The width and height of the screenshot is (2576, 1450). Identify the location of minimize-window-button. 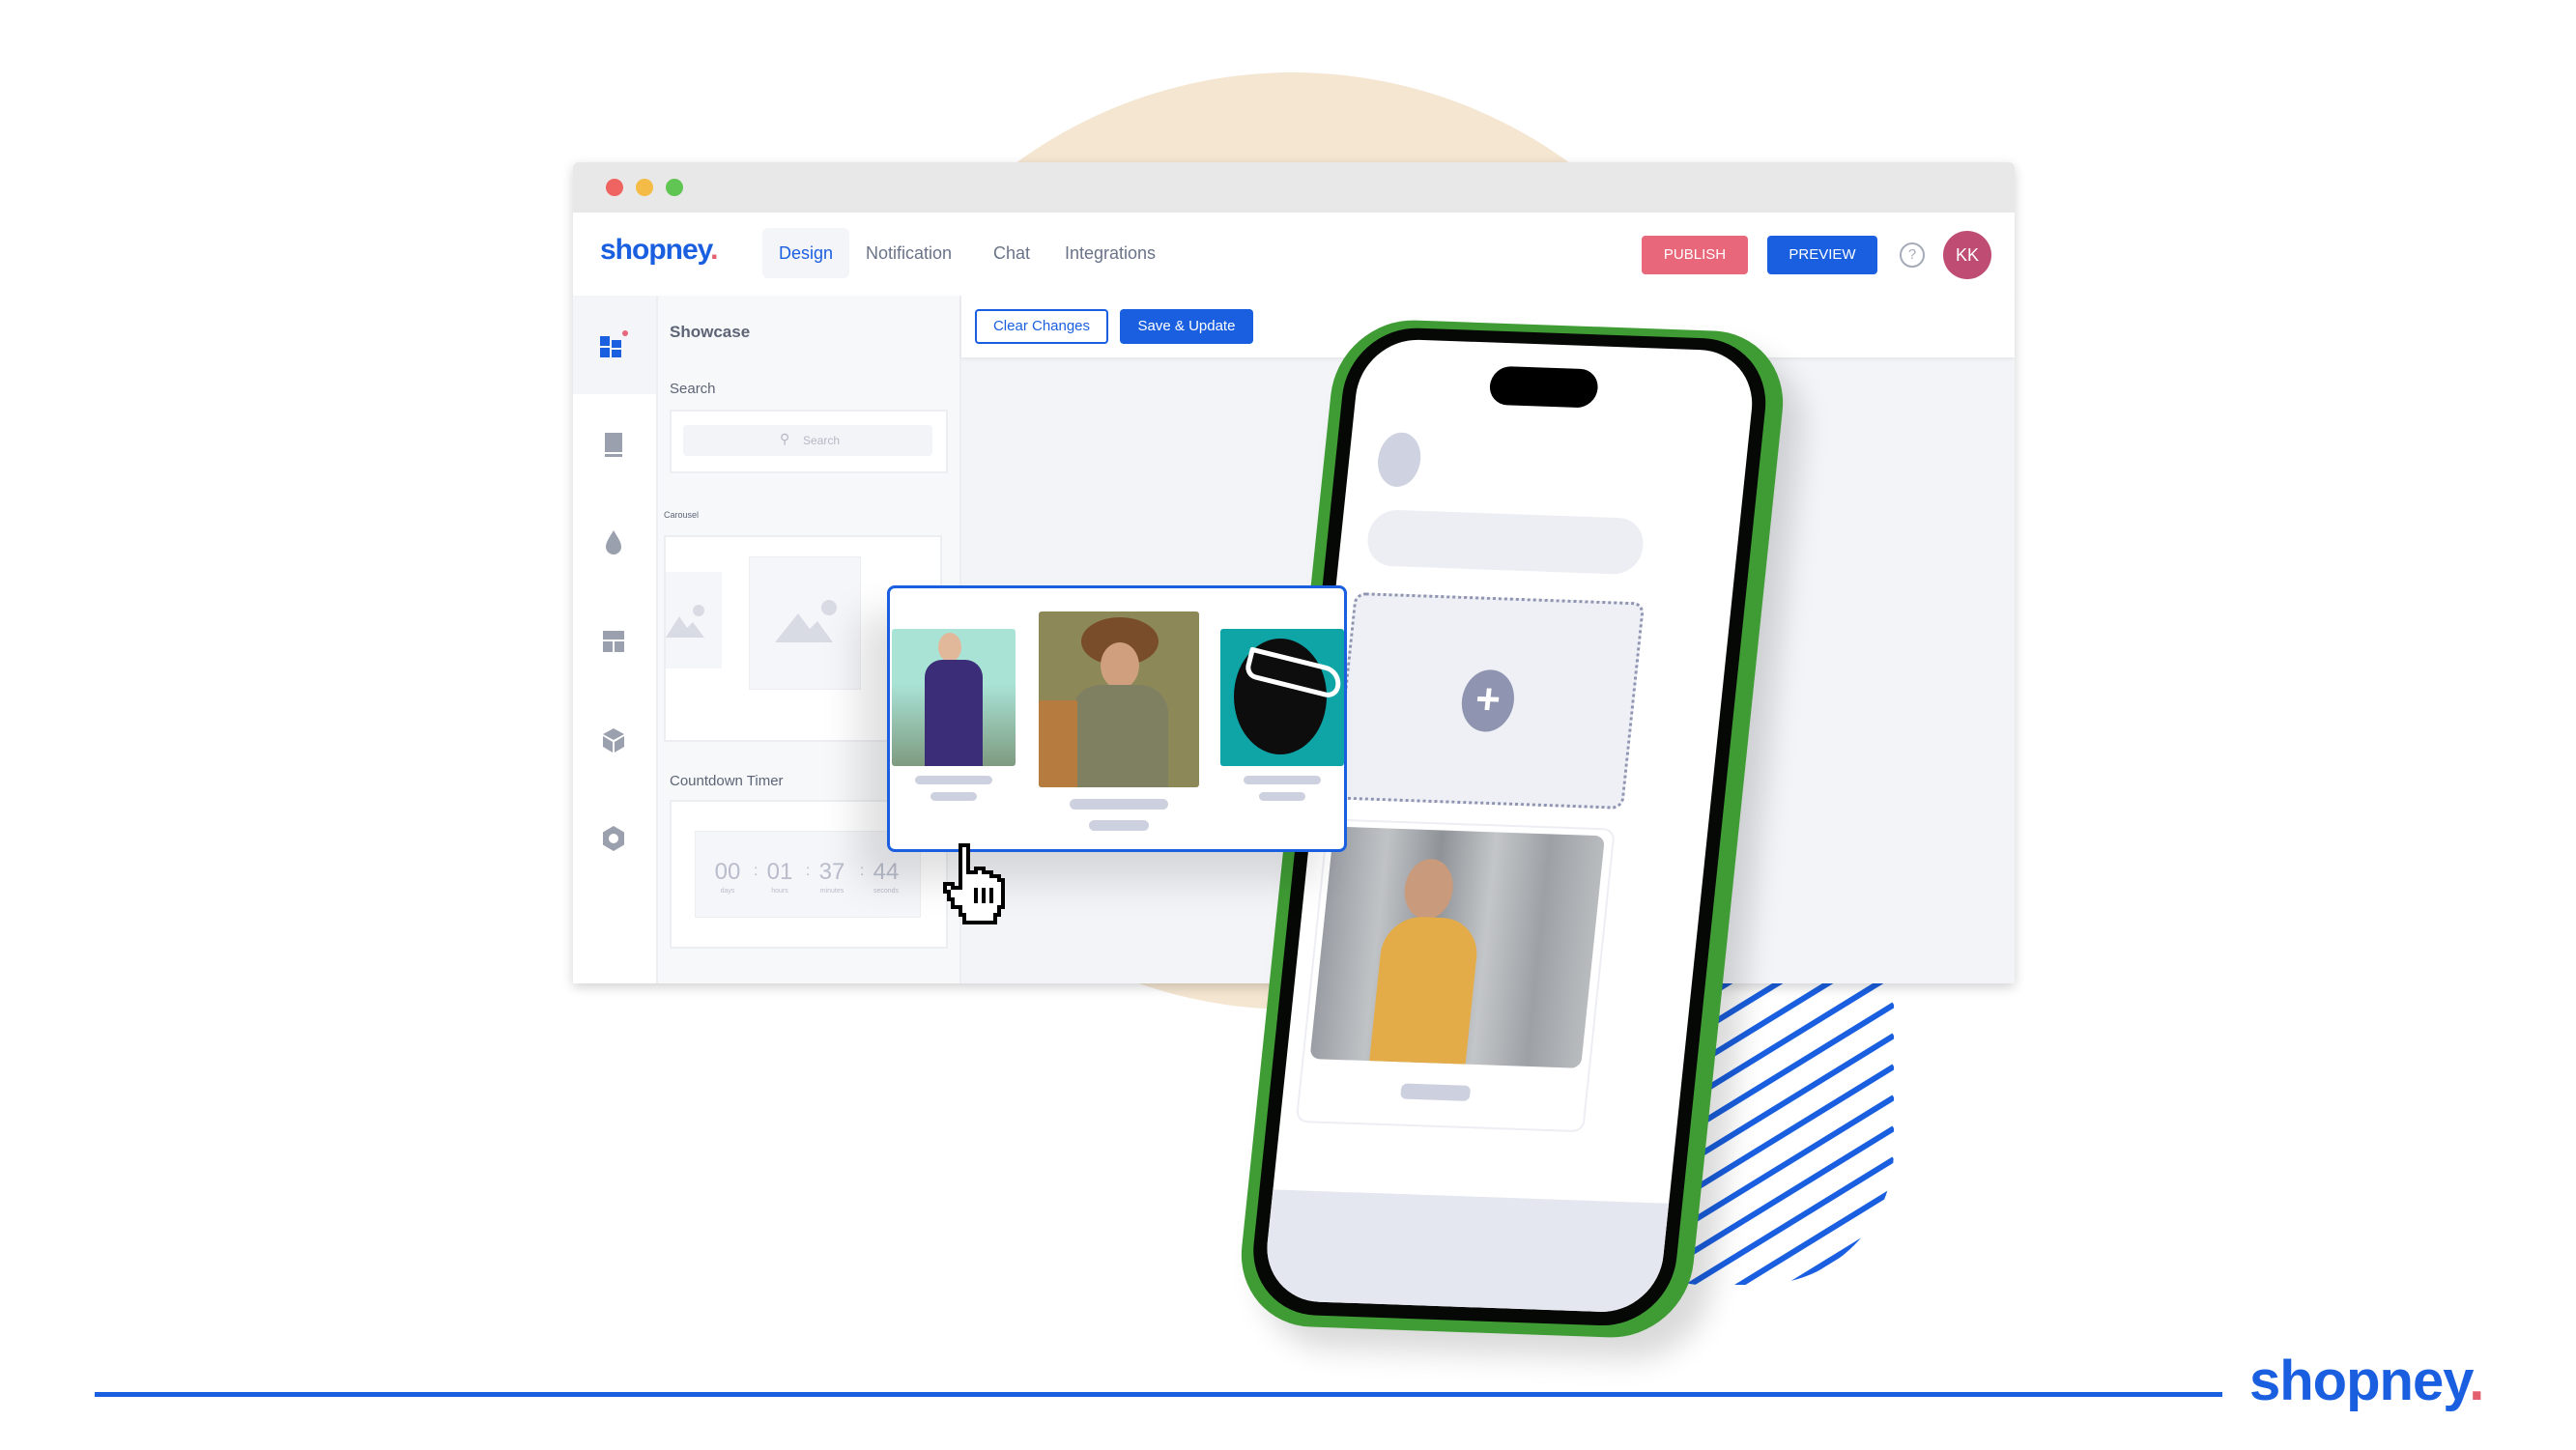
(644, 188).